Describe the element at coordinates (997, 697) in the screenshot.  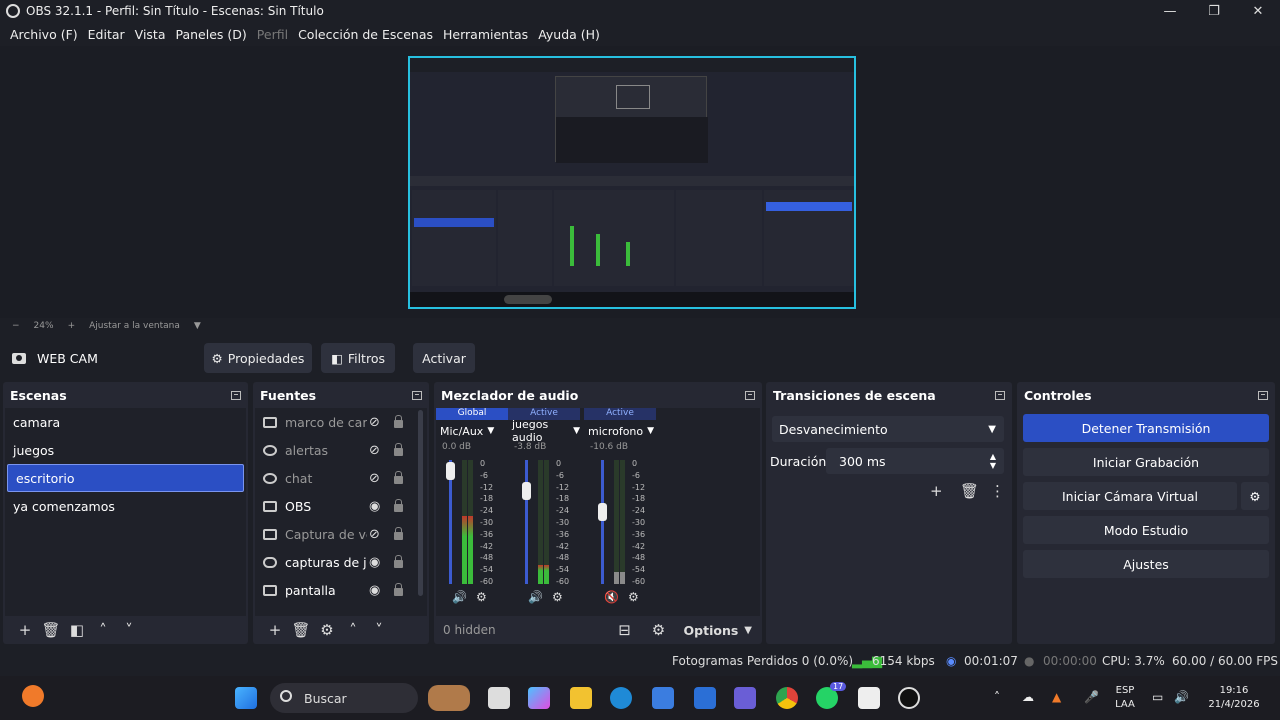
I see `chevron-up-icon: ˄` at that location.